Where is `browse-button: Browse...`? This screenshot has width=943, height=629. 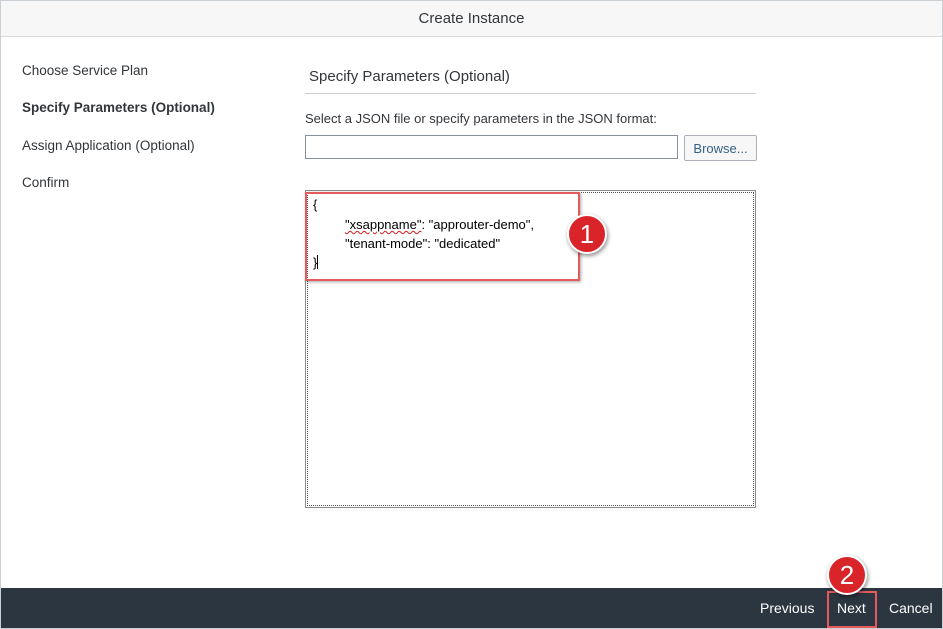 browse-button: Browse... is located at coordinates (720, 148).